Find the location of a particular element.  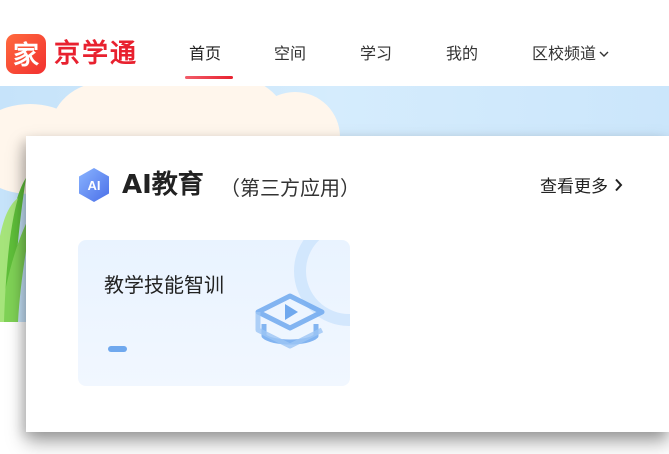

nav-item-district-channel: 区校频道 is located at coordinates (570, 54).